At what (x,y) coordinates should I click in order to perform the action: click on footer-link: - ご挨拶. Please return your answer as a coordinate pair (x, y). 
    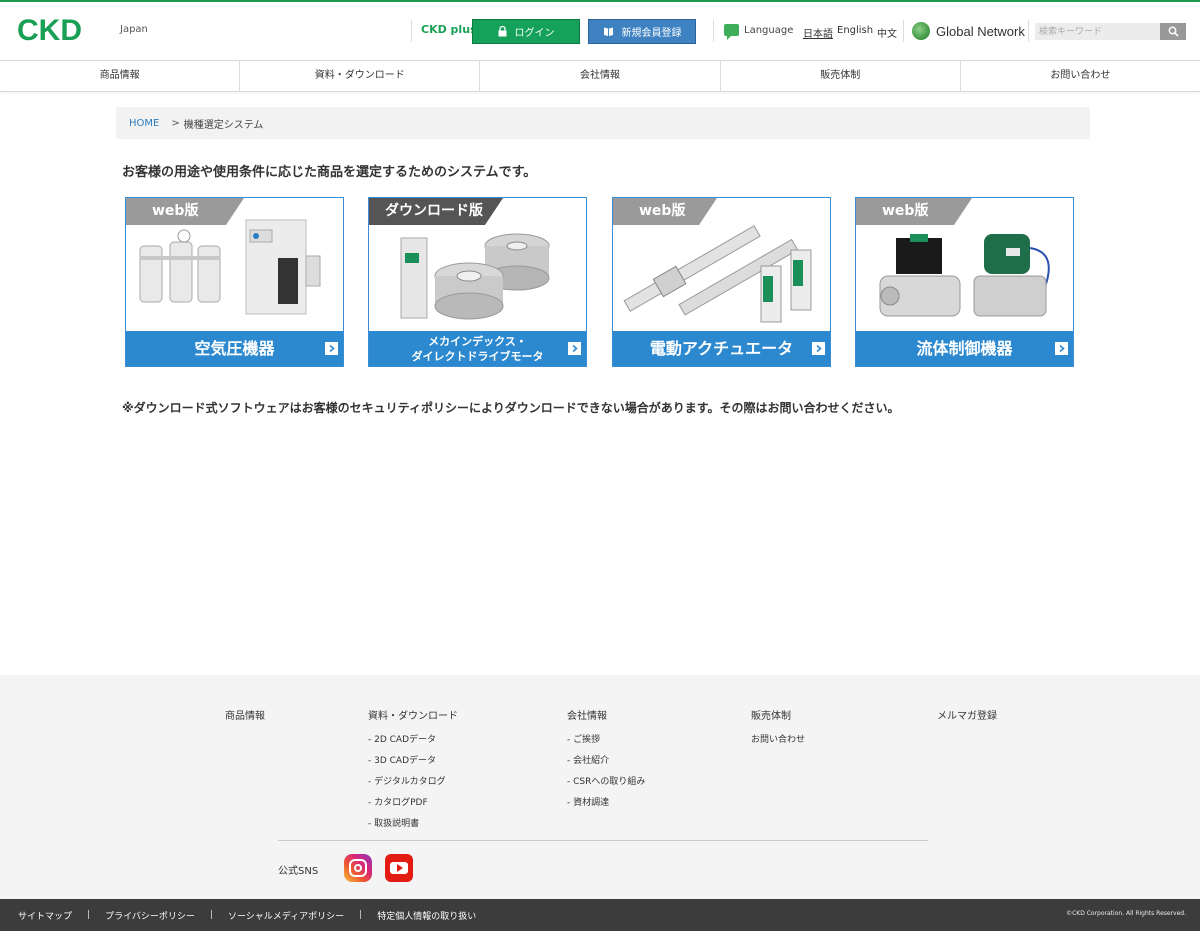
    Looking at the image, I should click on (606, 738).